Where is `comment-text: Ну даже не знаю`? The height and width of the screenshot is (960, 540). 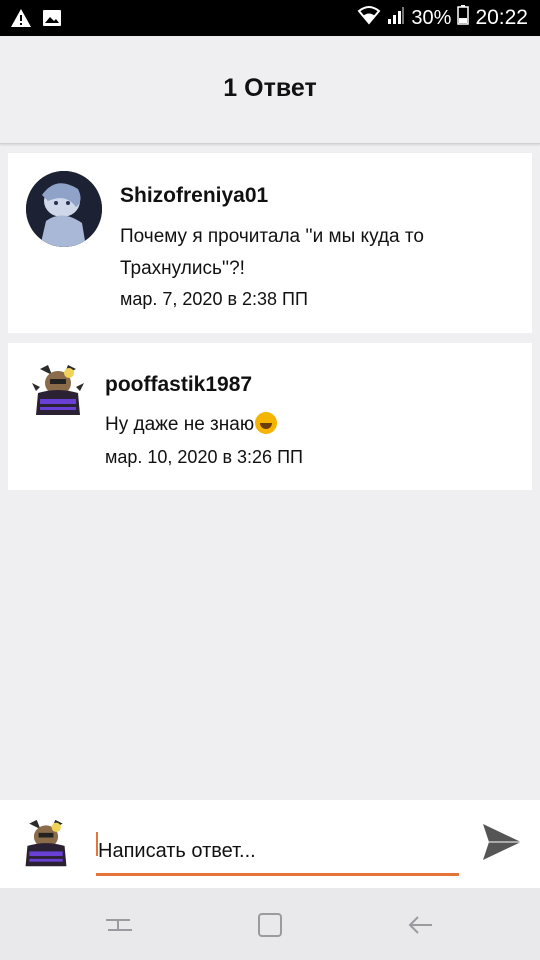 comment-text: Ну даже не знаю is located at coordinates (305, 425).